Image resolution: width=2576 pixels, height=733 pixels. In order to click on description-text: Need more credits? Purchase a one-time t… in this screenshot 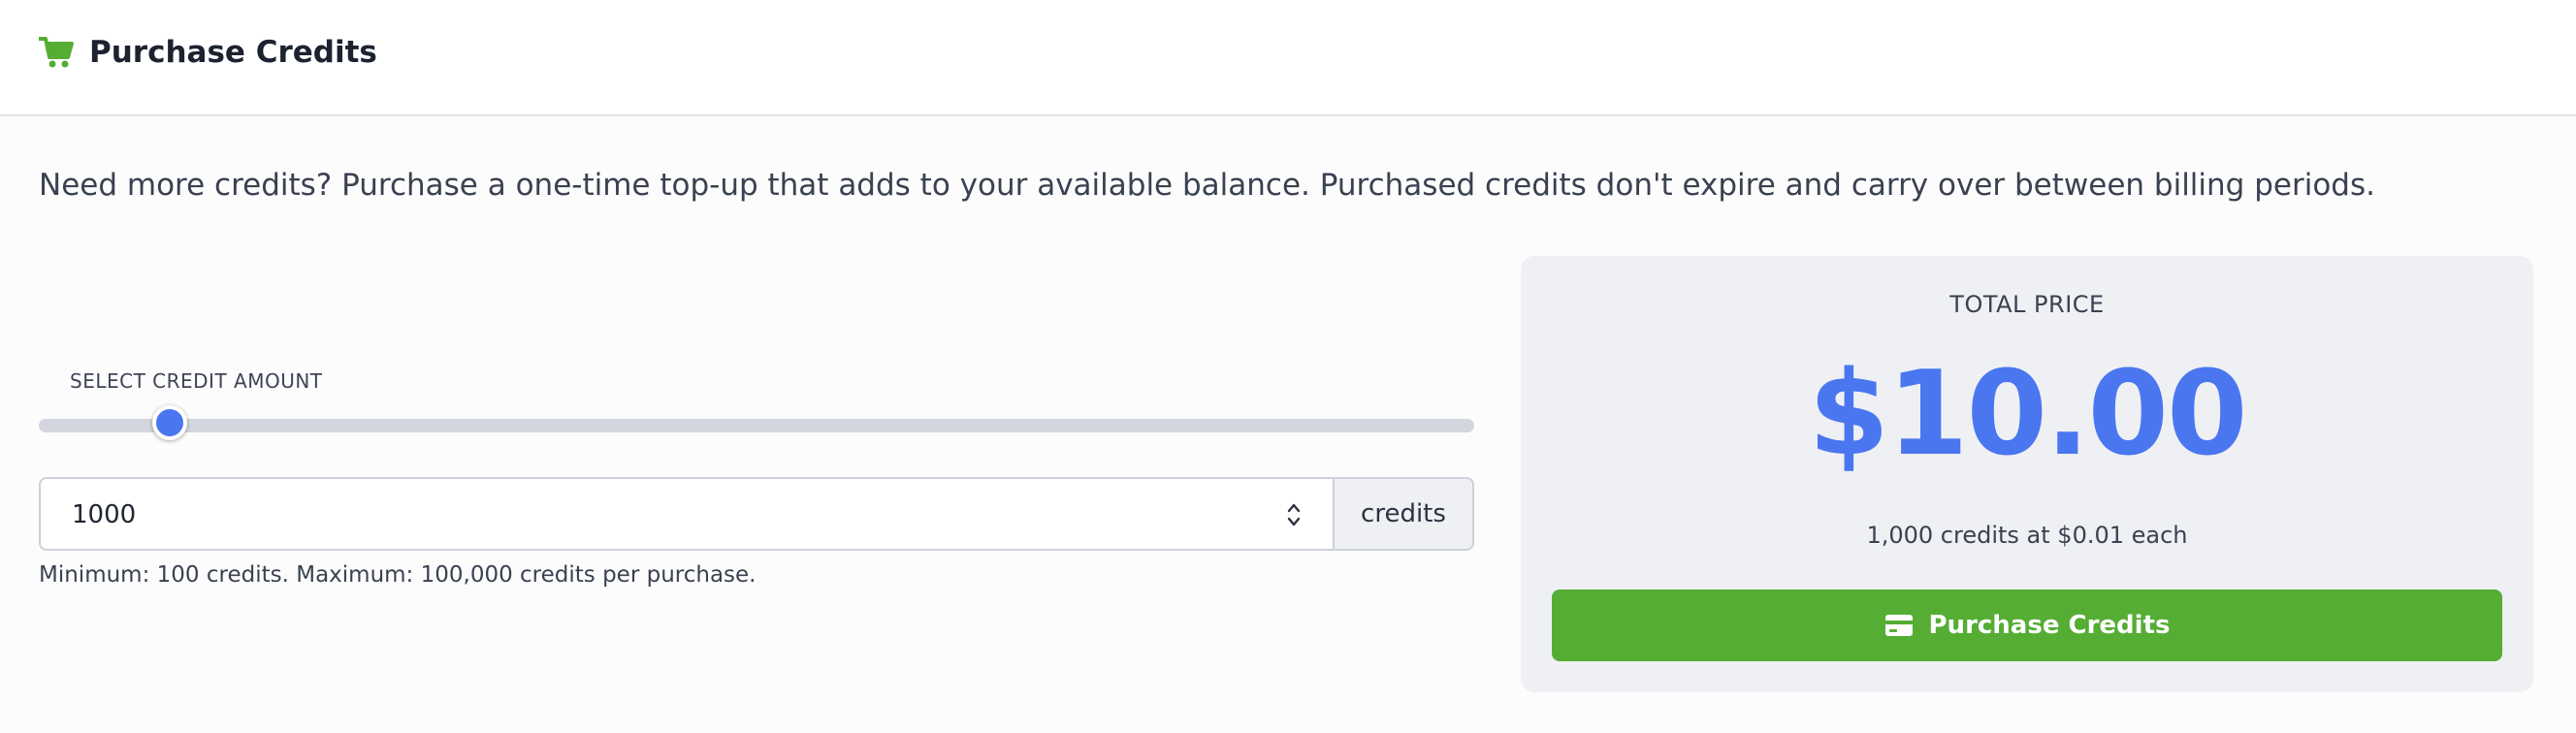, I will do `click(1207, 185)`.